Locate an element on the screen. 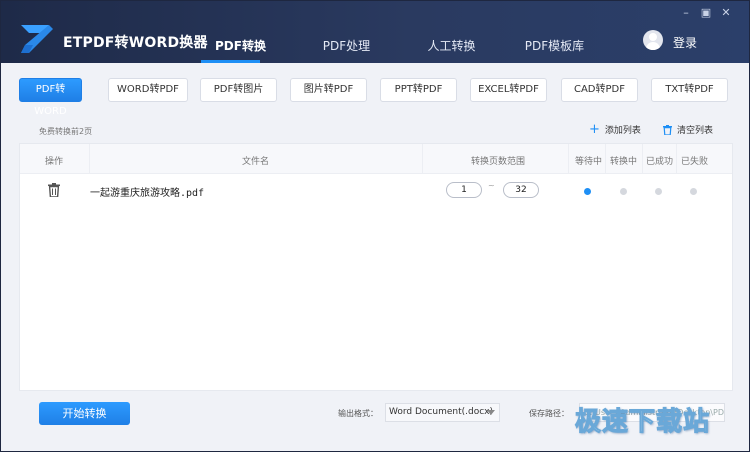  start-convert-button: 开始转换 is located at coordinates (84, 413).